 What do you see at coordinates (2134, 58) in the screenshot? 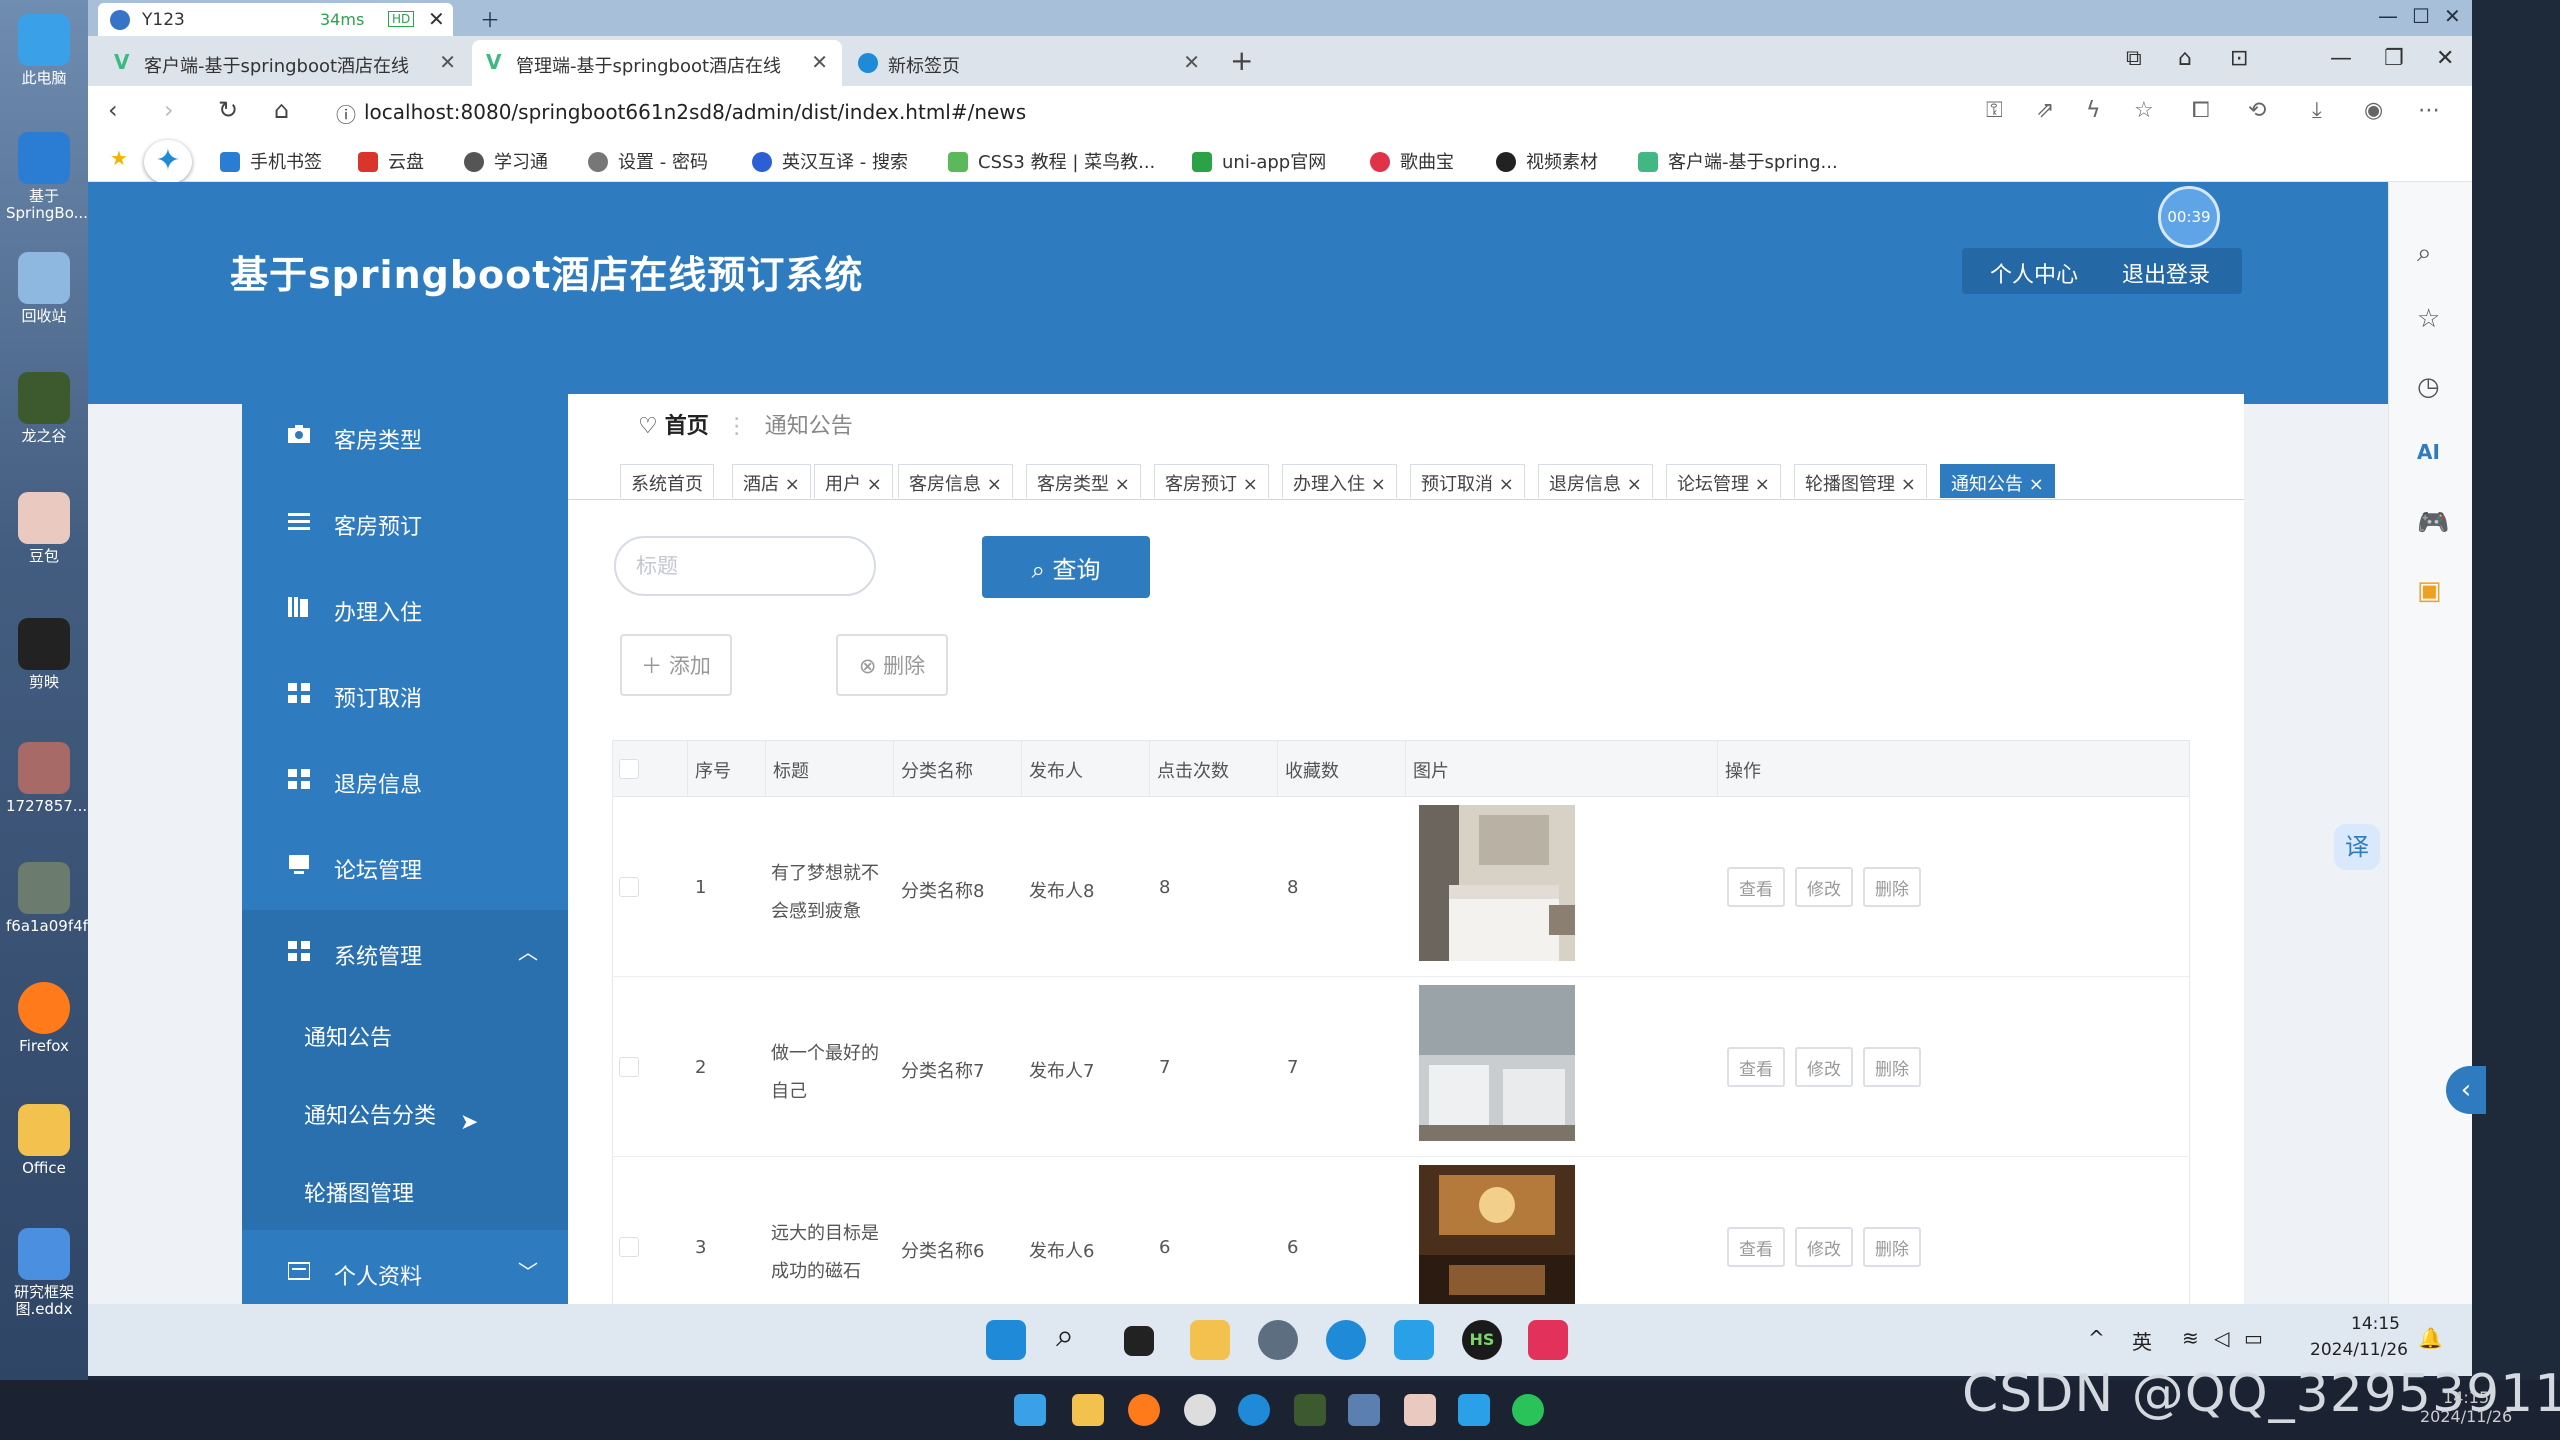
I see `tab-actions-icon: ⧉` at bounding box center [2134, 58].